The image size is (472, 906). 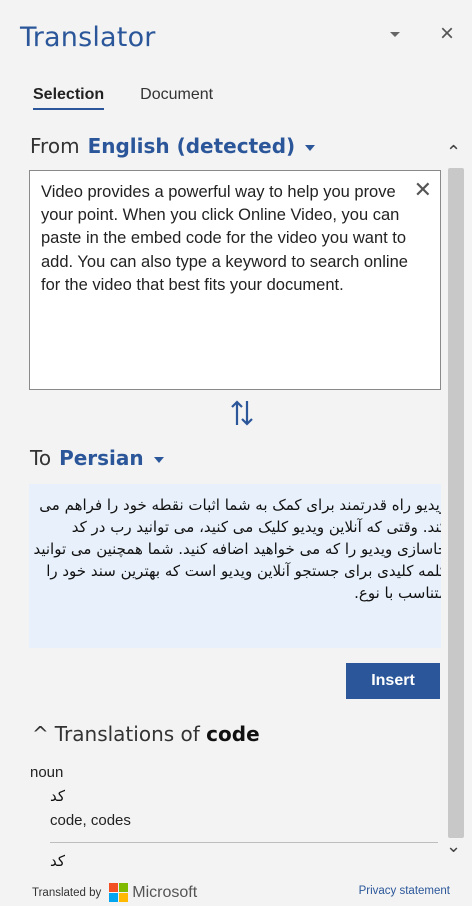 What do you see at coordinates (90, 820) in the screenshot?
I see `translation-synonyms: code, codes` at bounding box center [90, 820].